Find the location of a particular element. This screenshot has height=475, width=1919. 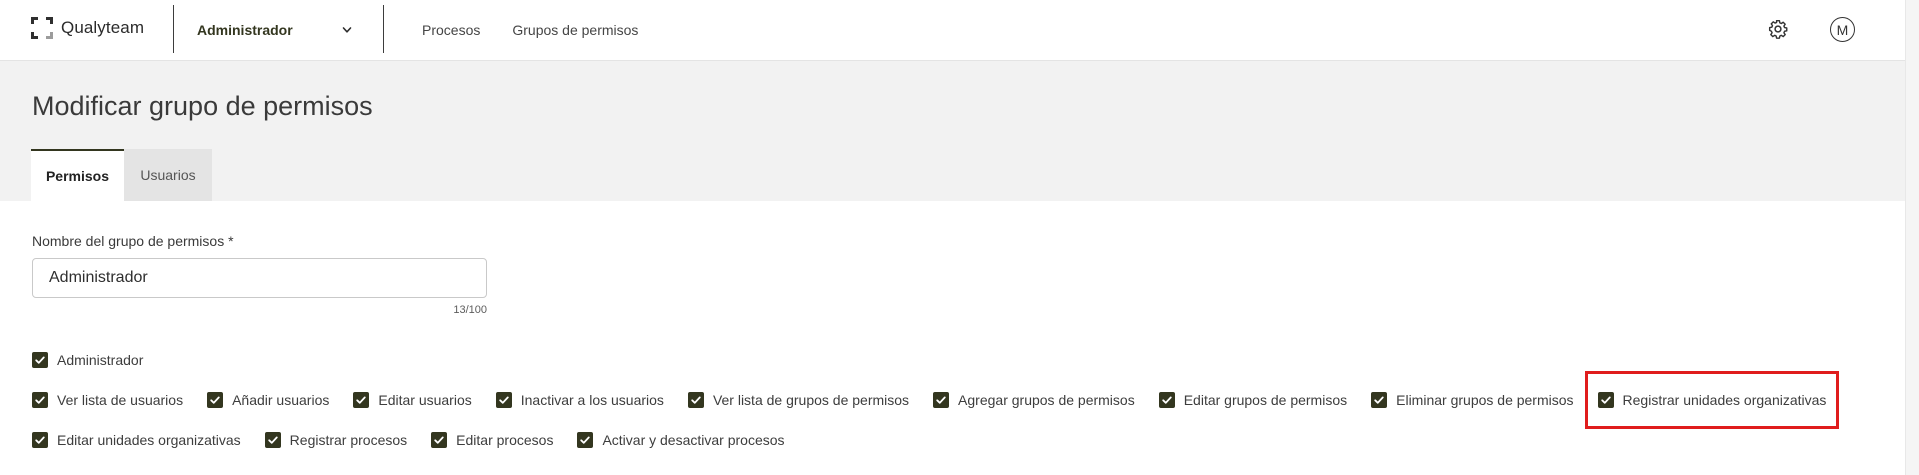

role-selector-label: Administrador is located at coordinates (245, 30).